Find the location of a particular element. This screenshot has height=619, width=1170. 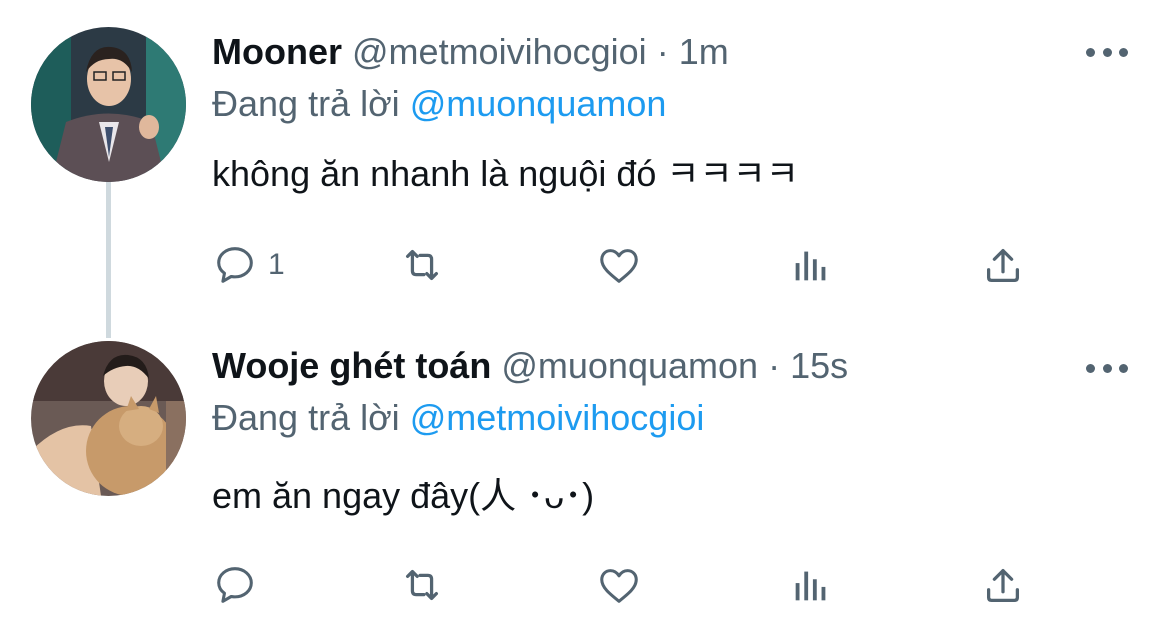

tweet-header: Wooje ghét toán @muonquamon · 15s is located at coordinates (530, 366).